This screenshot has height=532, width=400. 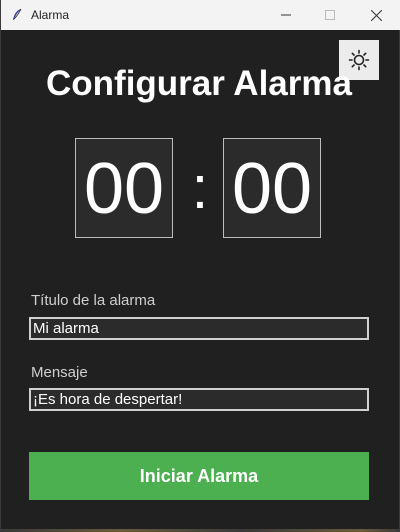 I want to click on alarm-title-input, so click(x=199, y=328).